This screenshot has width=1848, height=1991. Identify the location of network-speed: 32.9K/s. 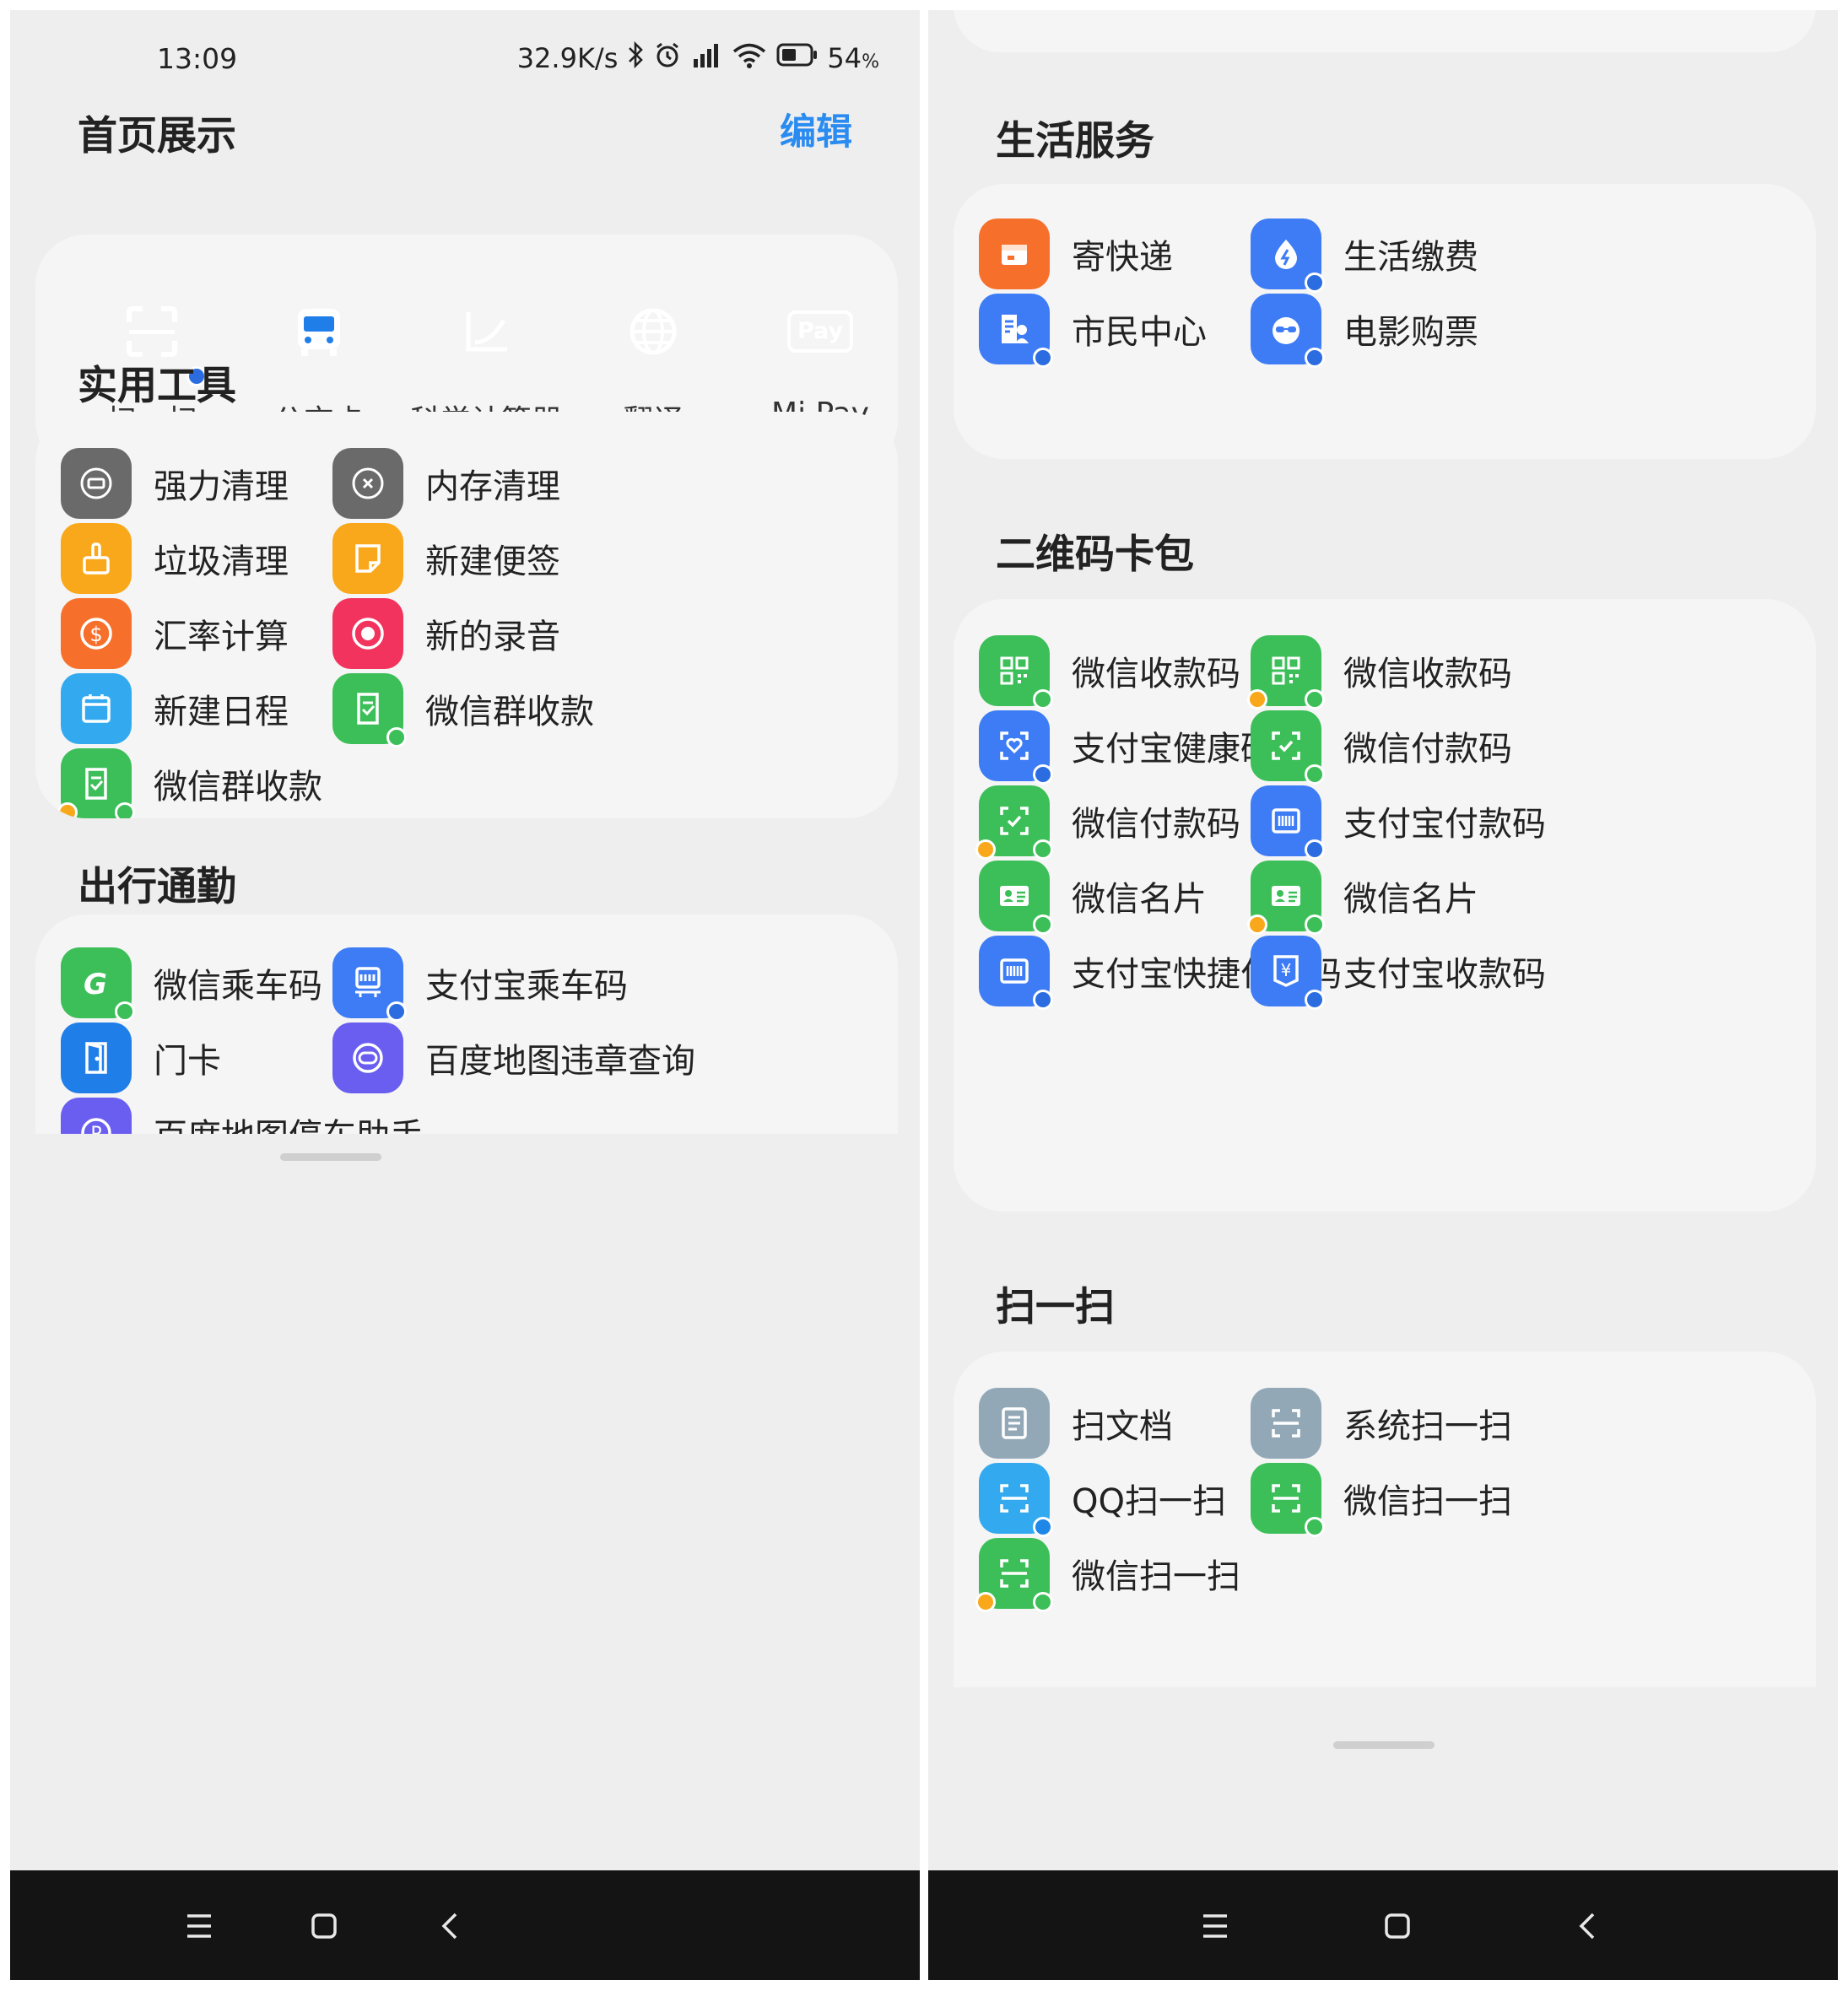
(567, 58).